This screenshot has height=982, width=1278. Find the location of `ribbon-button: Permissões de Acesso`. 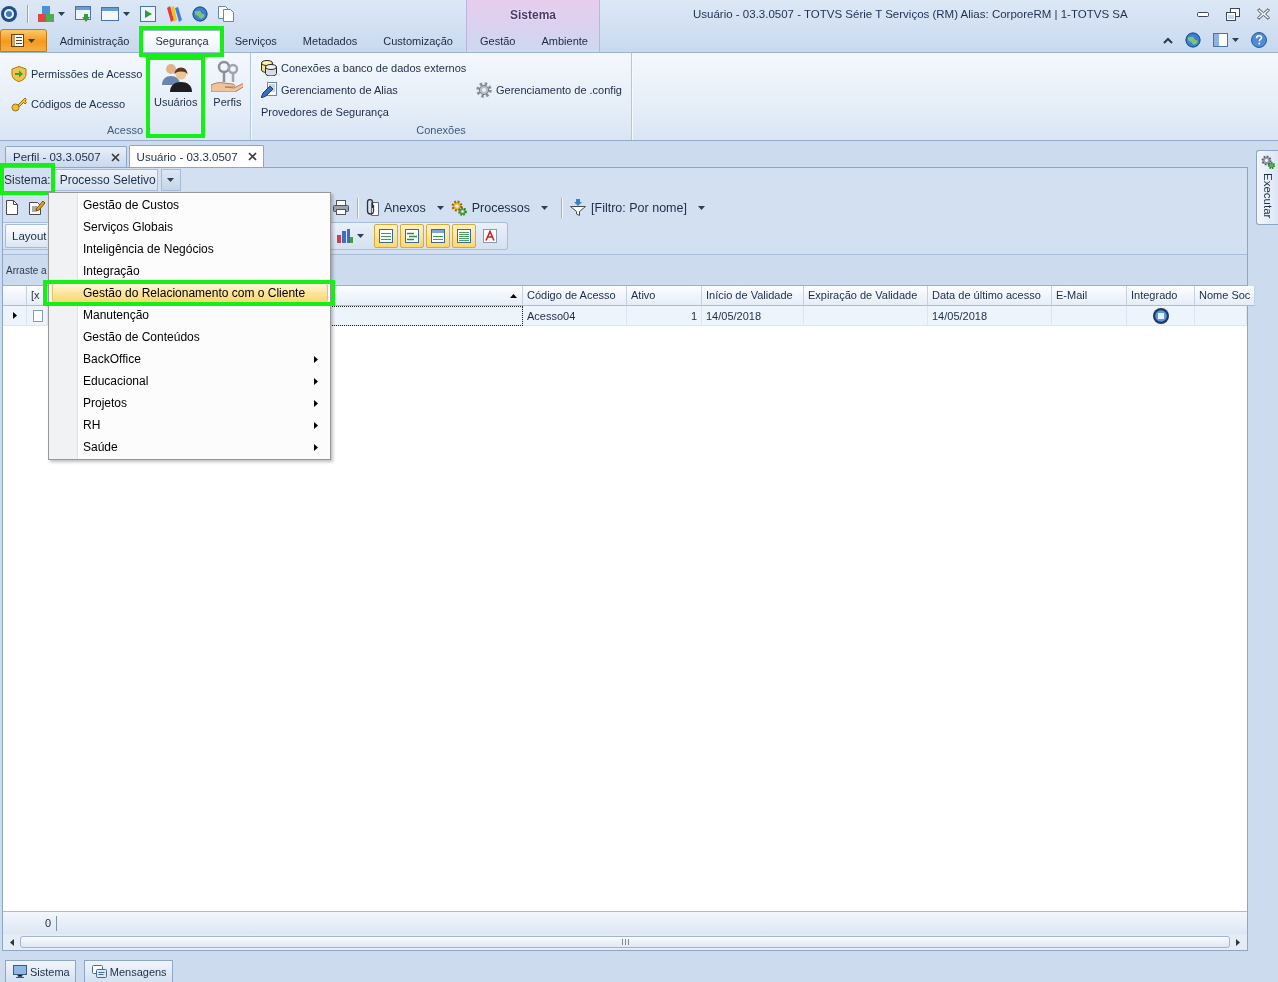

ribbon-button: Permissões de Acesso is located at coordinates (77, 74).